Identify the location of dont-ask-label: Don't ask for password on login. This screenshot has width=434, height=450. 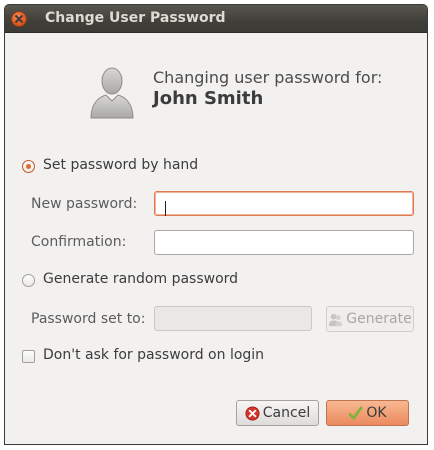
(153, 355).